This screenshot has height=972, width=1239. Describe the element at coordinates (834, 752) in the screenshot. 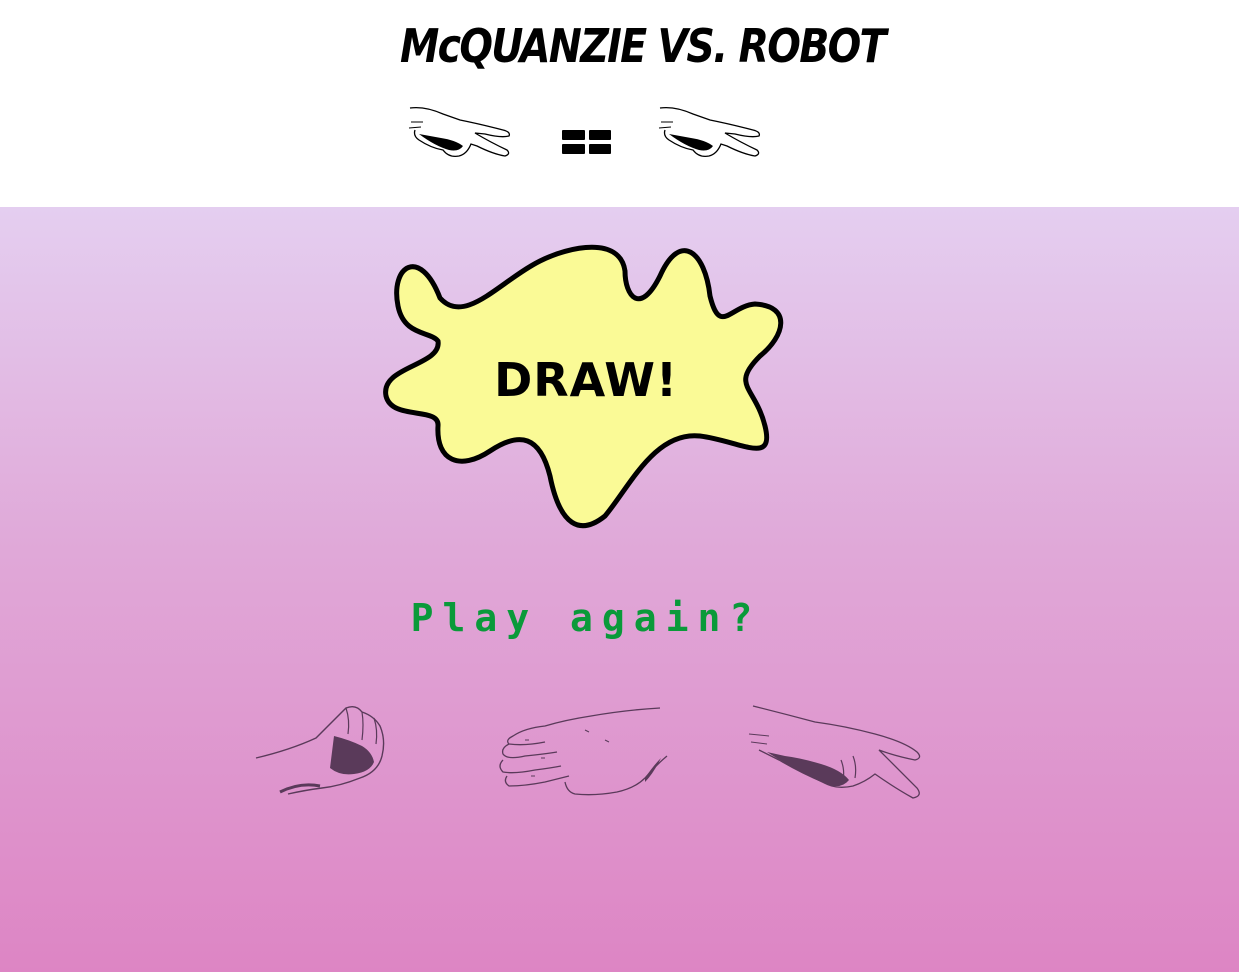

I see `scissors-hand-icon` at that location.